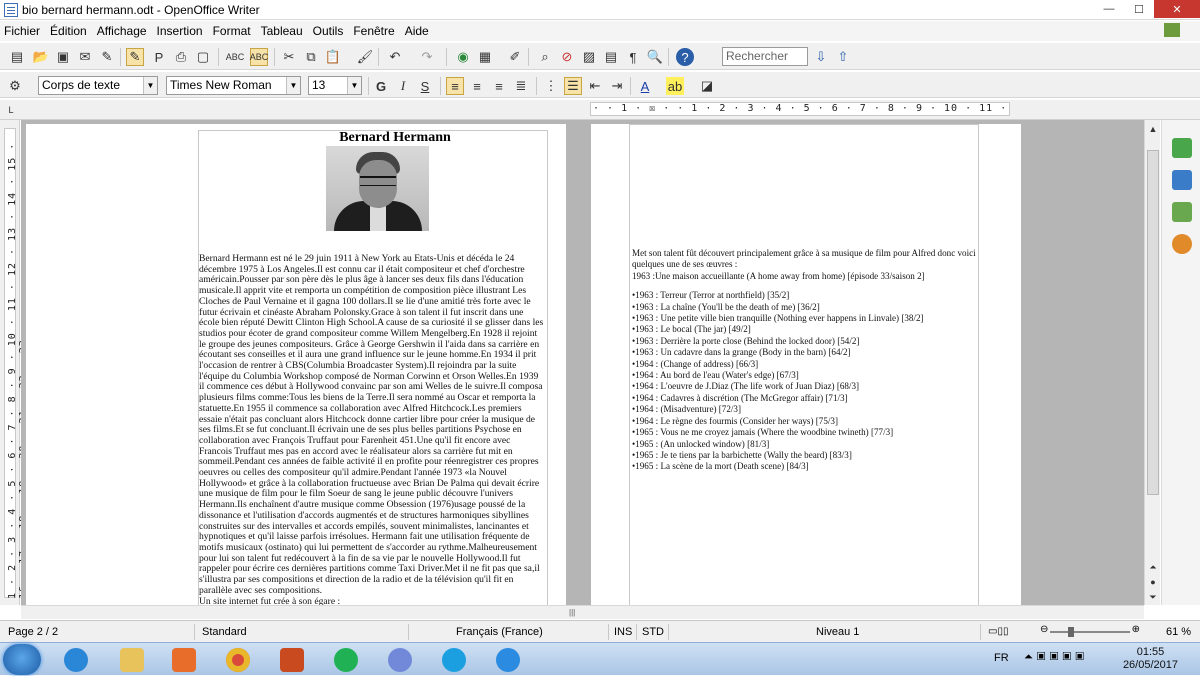 This screenshot has height=676, width=1200. Describe the element at coordinates (623, 632) in the screenshot. I see `insert-mode: INS` at that location.